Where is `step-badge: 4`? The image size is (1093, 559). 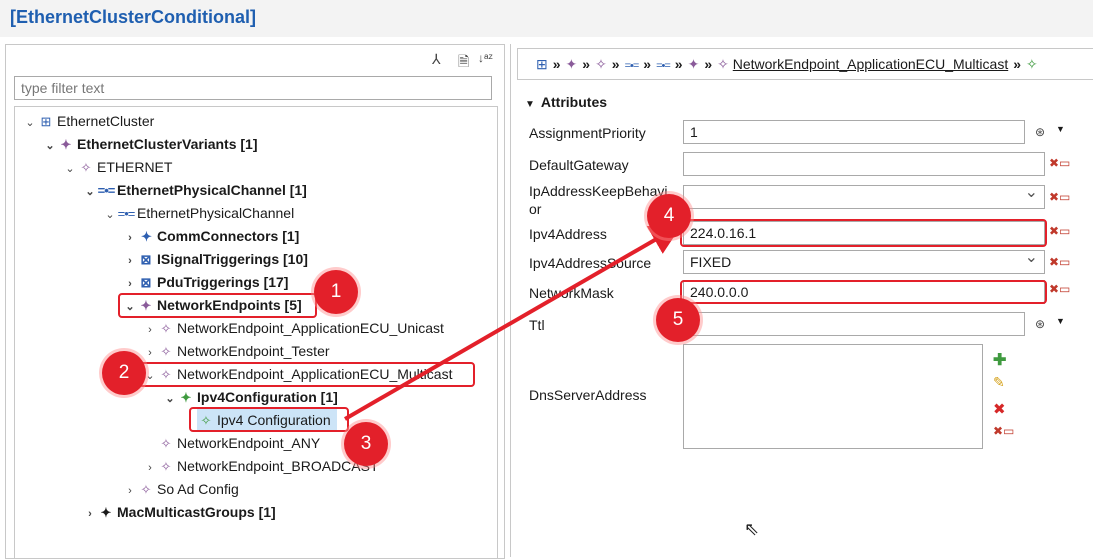 step-badge: 4 is located at coordinates (669, 216).